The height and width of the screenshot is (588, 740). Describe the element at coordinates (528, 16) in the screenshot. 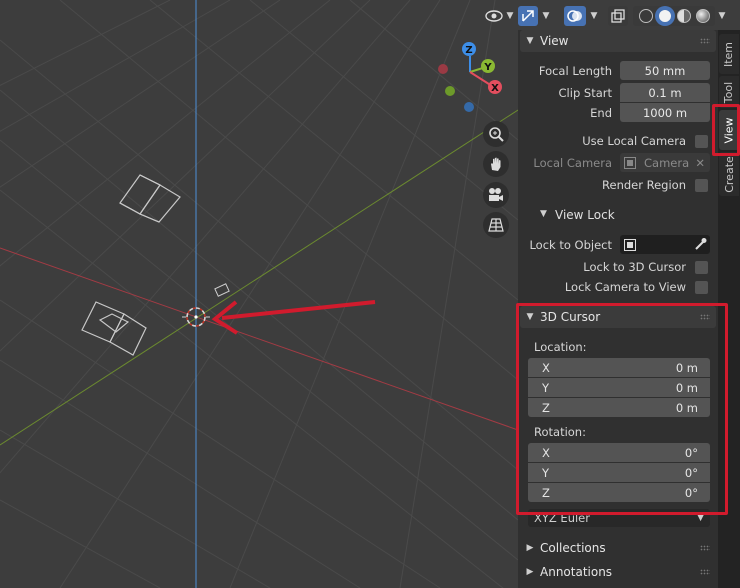

I see `gizmo-toggle-icon` at that location.